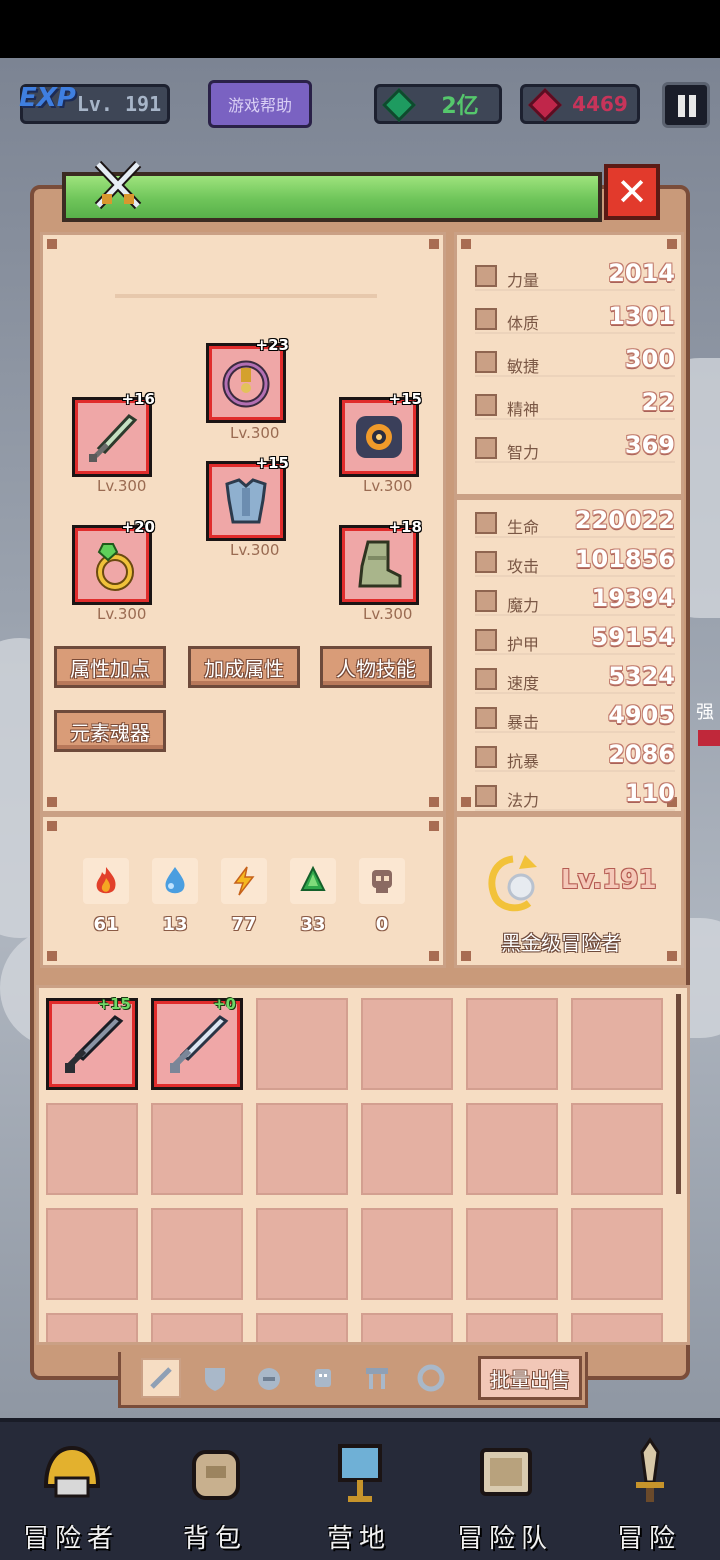 This screenshot has width=720, height=1560. Describe the element at coordinates (632, 192) in the screenshot. I see `close-button: ✕` at that location.